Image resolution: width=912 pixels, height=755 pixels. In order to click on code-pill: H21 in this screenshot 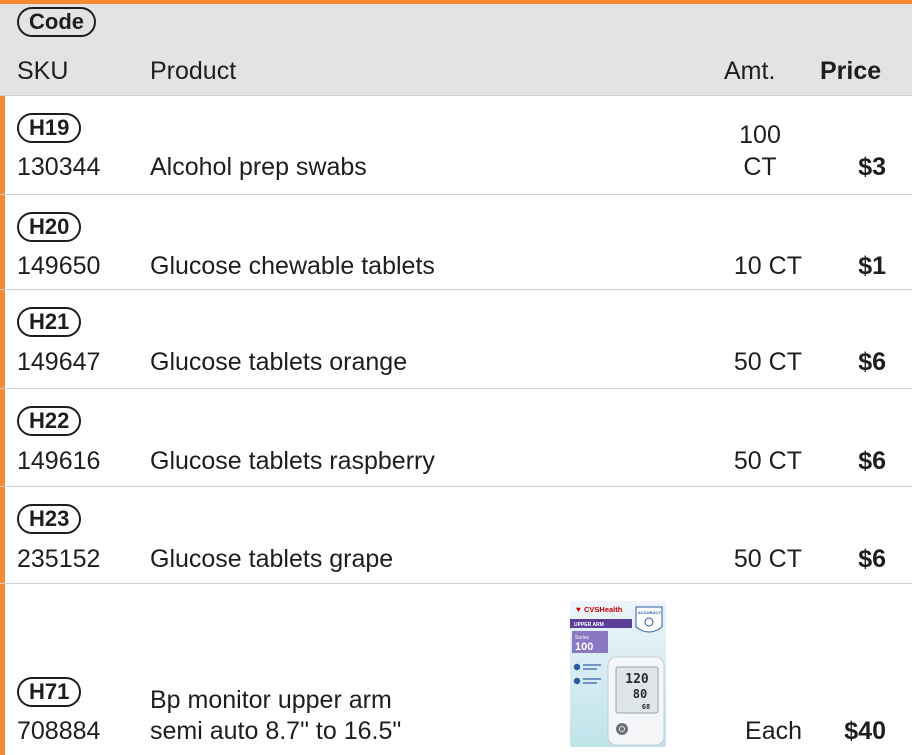, I will do `click(49, 322)`.